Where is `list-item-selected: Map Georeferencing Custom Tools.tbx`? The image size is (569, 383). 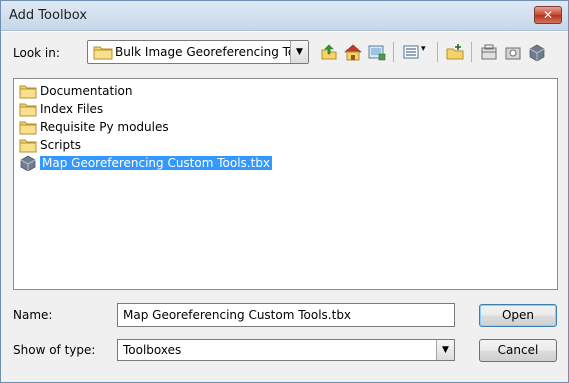 list-item-selected: Map Georeferencing Custom Tools.tbx is located at coordinates (146, 163).